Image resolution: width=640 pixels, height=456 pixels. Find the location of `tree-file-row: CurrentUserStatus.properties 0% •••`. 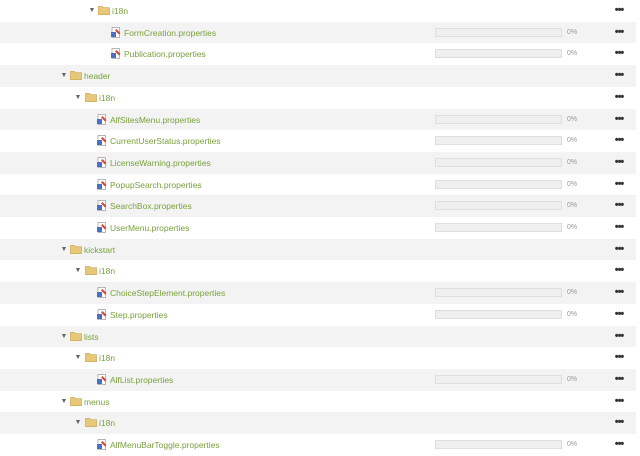

tree-file-row: CurrentUserStatus.properties 0% ••• is located at coordinates (318, 141).